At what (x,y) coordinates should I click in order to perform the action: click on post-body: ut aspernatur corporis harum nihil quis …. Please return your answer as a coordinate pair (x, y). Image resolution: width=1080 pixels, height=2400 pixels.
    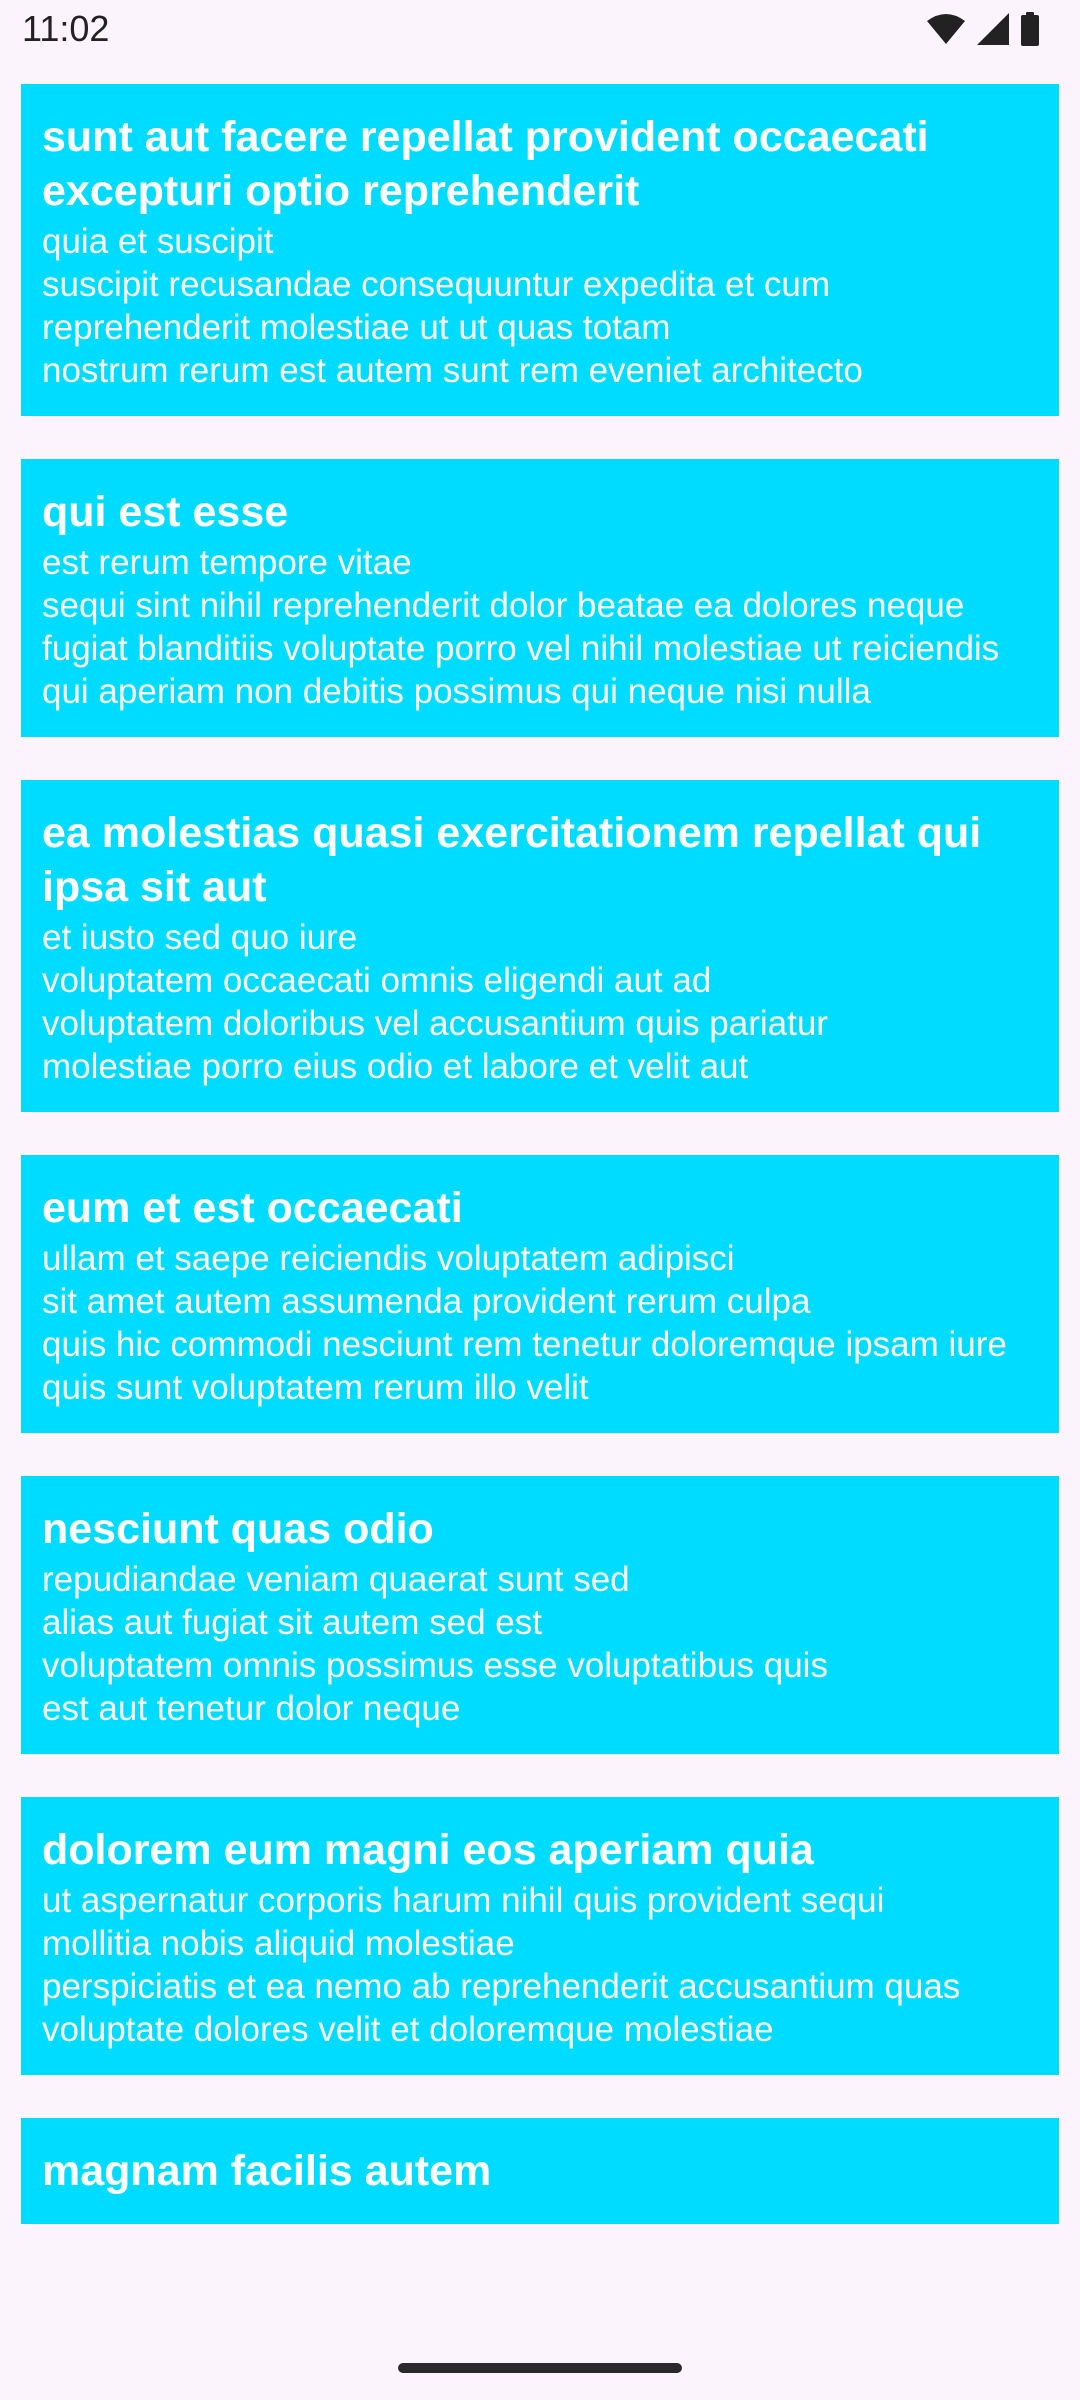
    Looking at the image, I should click on (501, 1965).